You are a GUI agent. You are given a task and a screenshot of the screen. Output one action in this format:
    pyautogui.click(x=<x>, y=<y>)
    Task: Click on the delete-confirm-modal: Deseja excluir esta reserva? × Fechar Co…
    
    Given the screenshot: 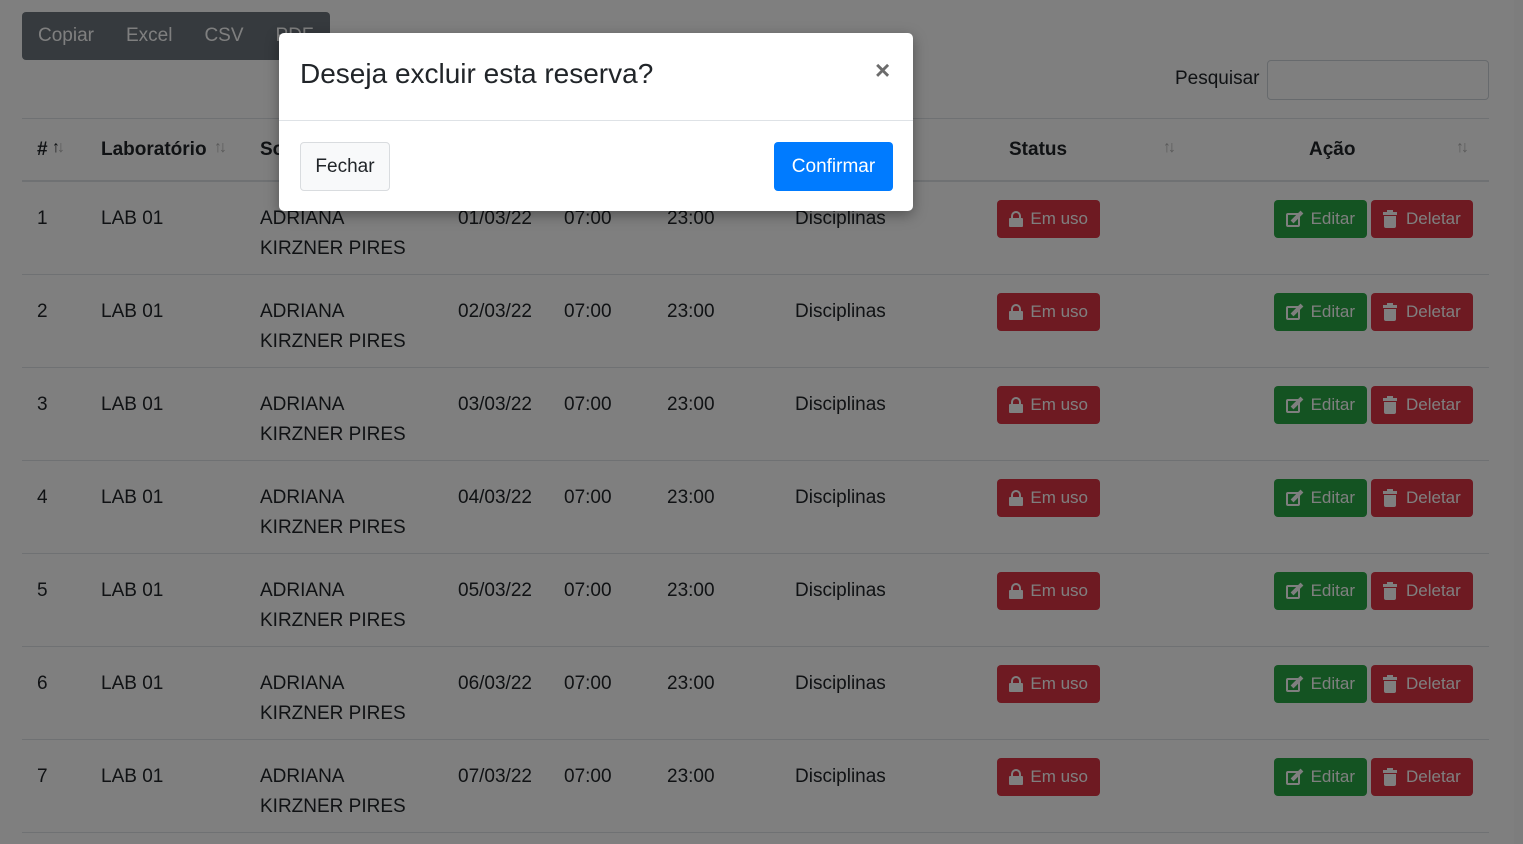 What is the action you would take?
    pyautogui.click(x=596, y=122)
    